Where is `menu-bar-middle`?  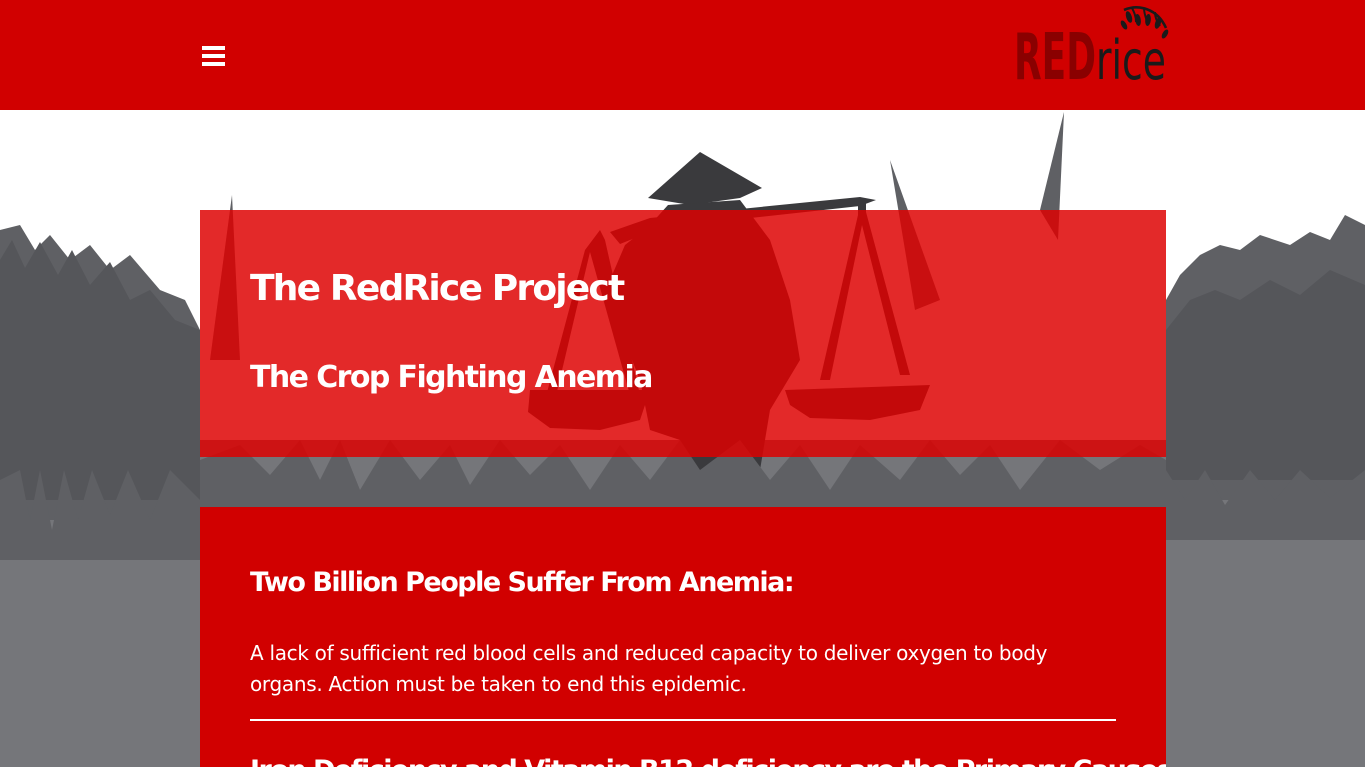 menu-bar-middle is located at coordinates (213, 56).